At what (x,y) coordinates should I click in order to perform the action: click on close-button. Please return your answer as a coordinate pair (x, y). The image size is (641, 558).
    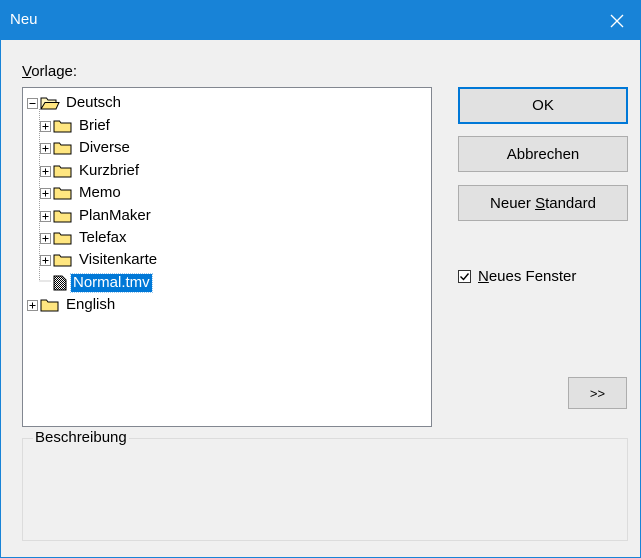
    Looking at the image, I should click on (617, 20).